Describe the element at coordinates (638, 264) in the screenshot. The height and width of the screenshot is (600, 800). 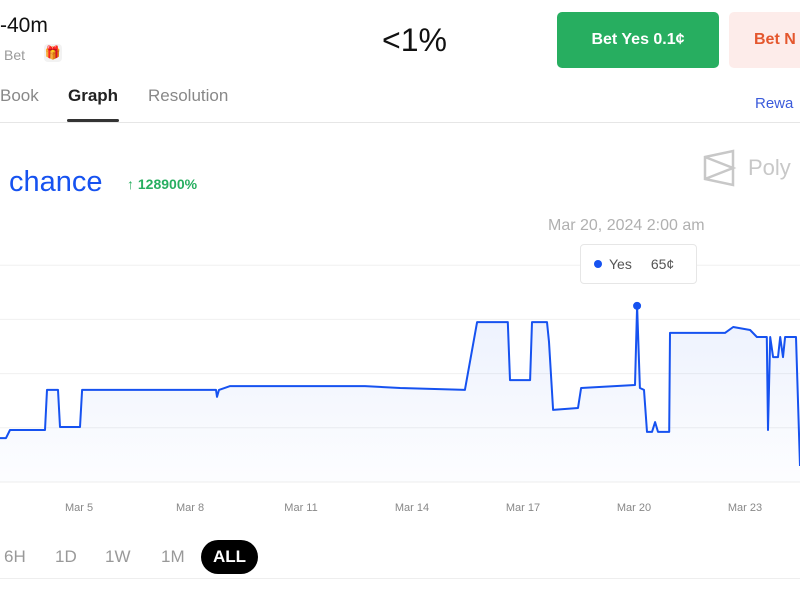
I see `chart-tooltip: Yes 65¢` at that location.